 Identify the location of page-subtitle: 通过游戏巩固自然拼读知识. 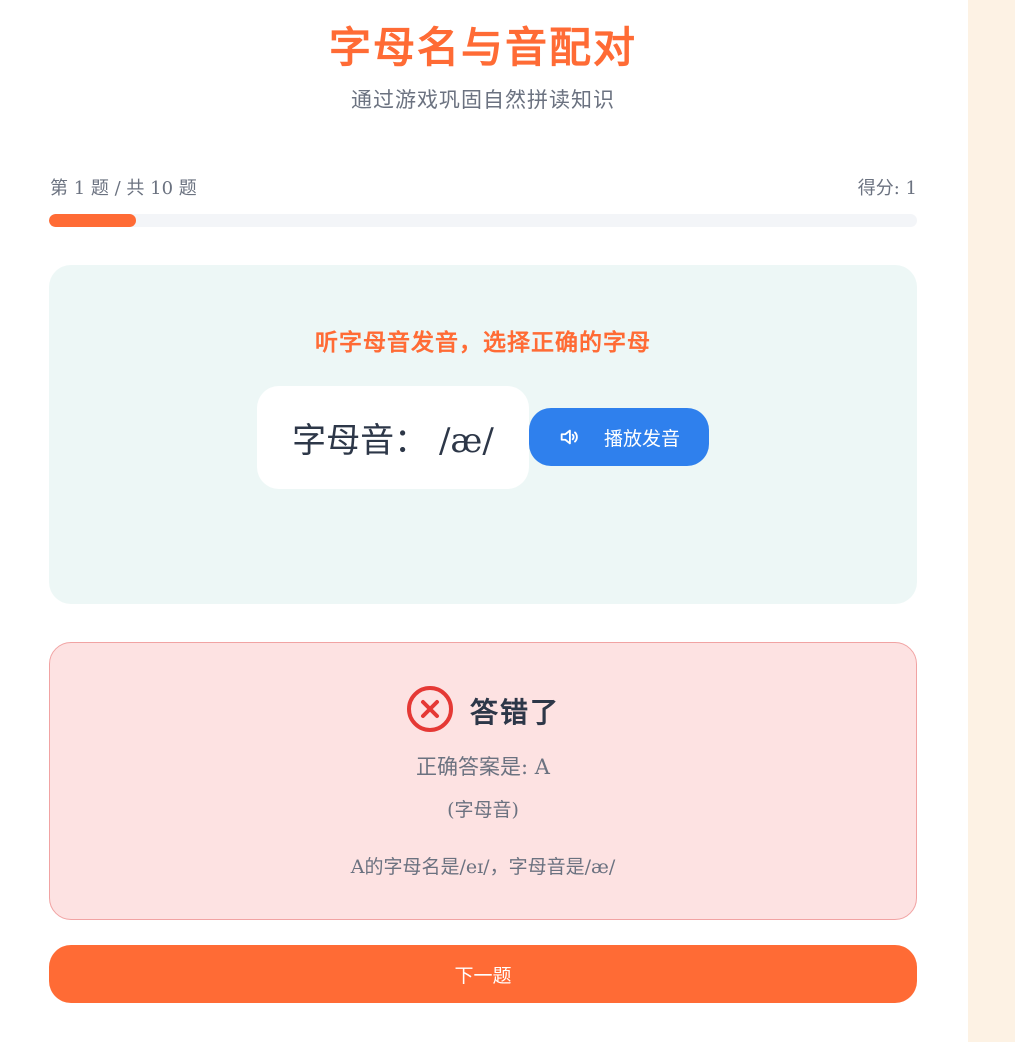
(483, 100).